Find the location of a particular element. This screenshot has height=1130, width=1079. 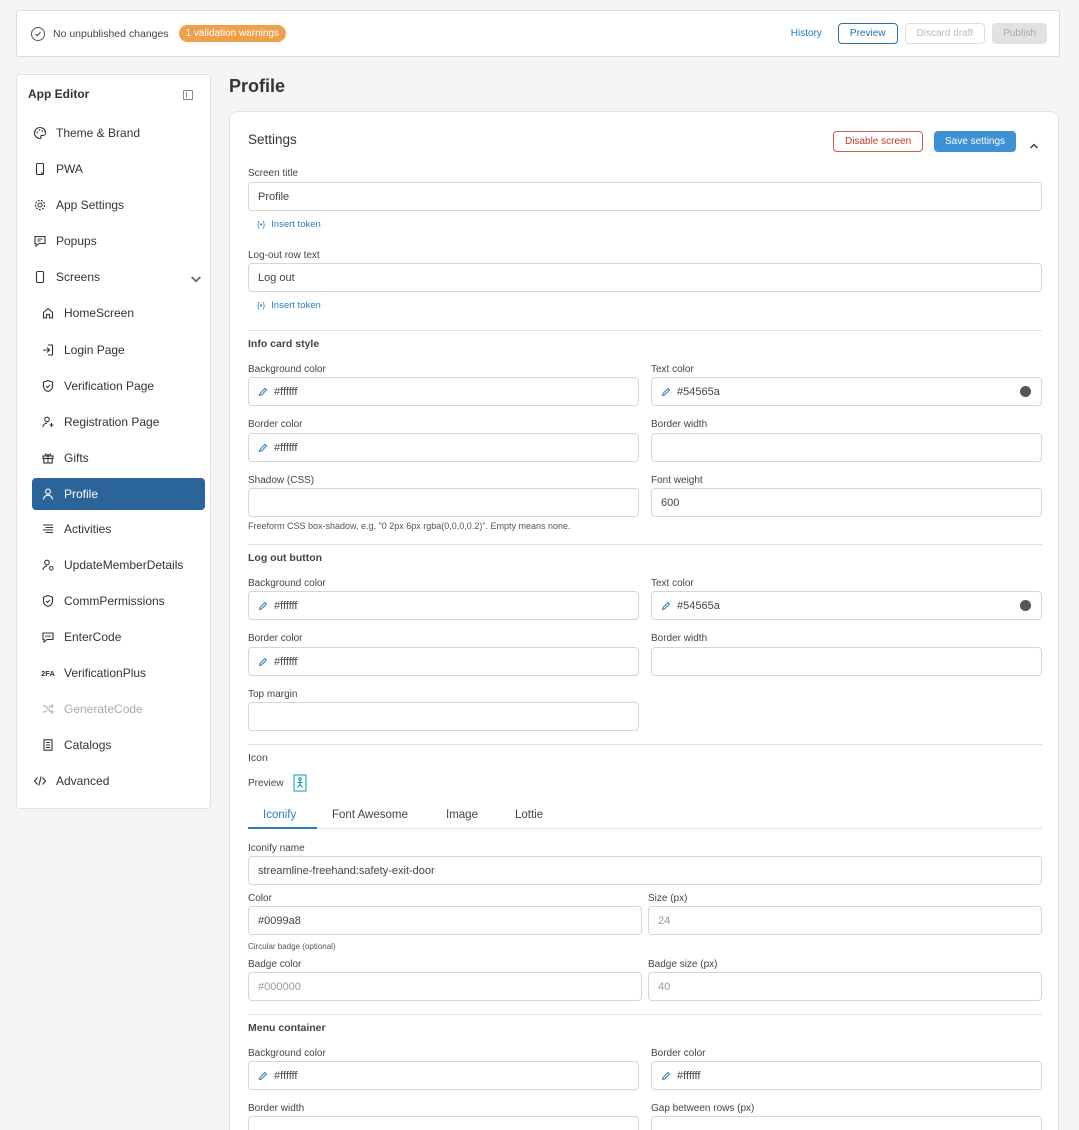

sidebar-item-homescreen: HomeScreen is located at coordinates (123, 313).